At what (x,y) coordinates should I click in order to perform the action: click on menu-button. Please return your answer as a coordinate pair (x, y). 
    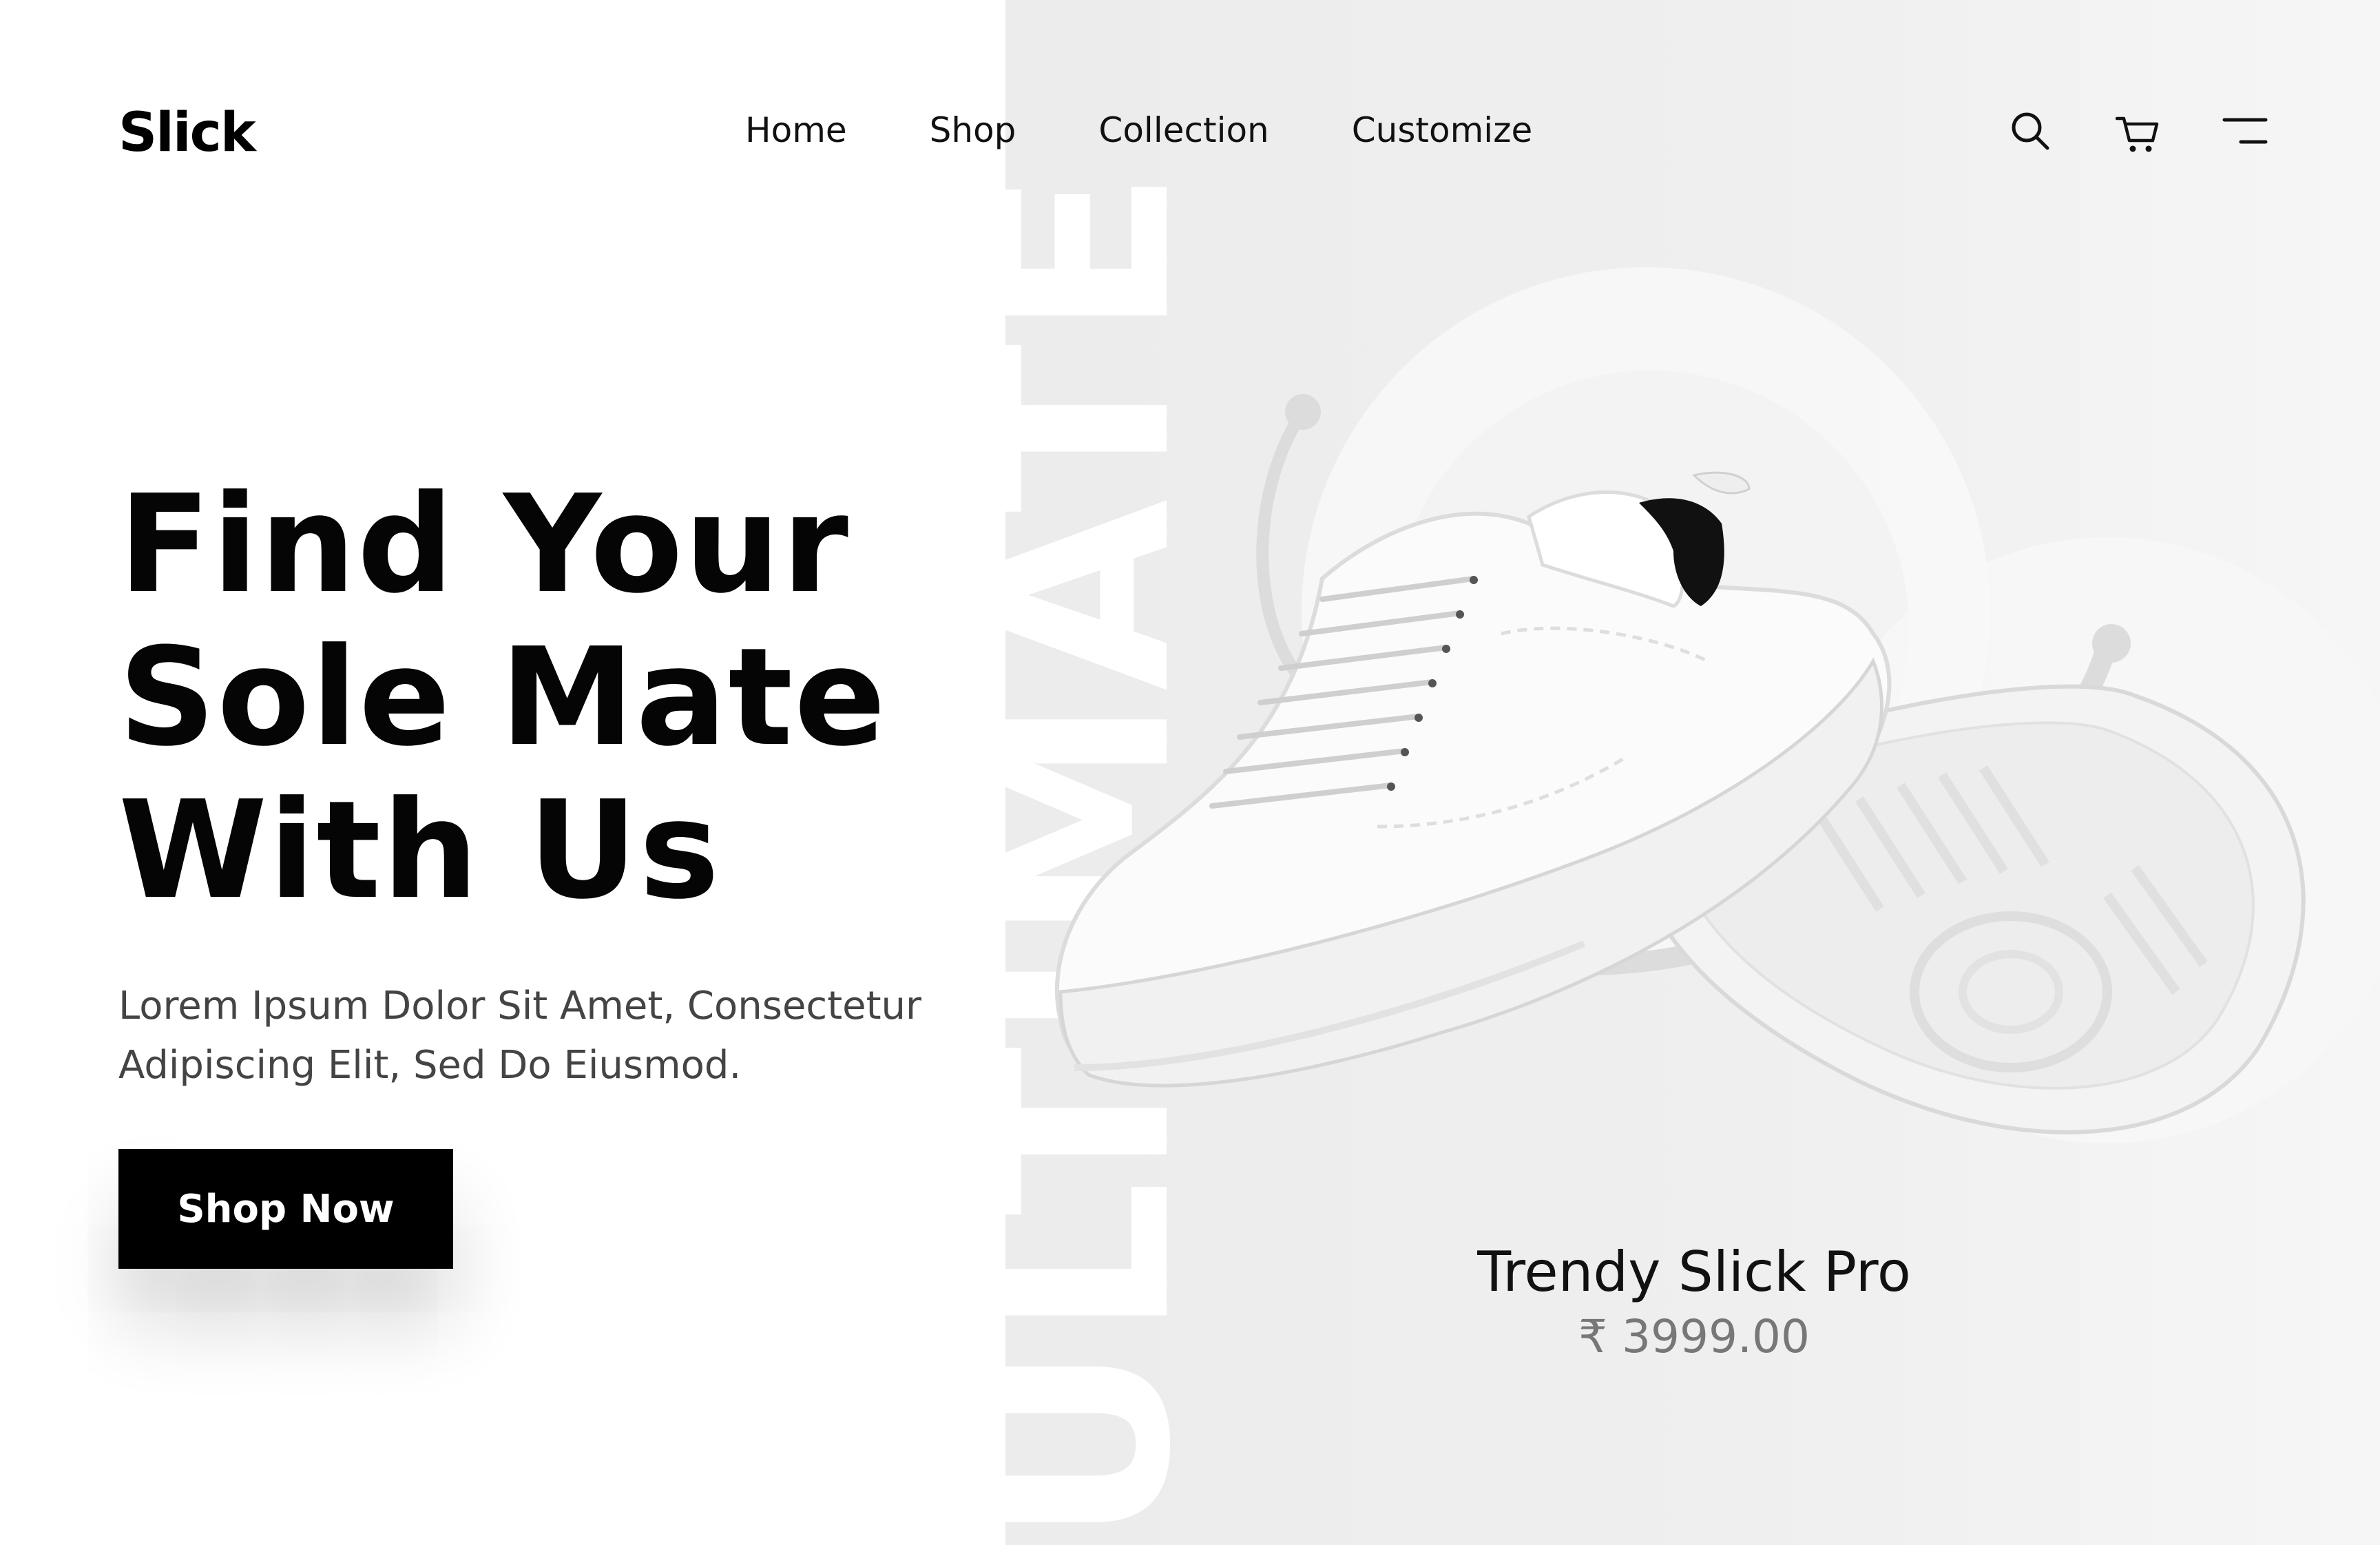
    Looking at the image, I should click on (2245, 131).